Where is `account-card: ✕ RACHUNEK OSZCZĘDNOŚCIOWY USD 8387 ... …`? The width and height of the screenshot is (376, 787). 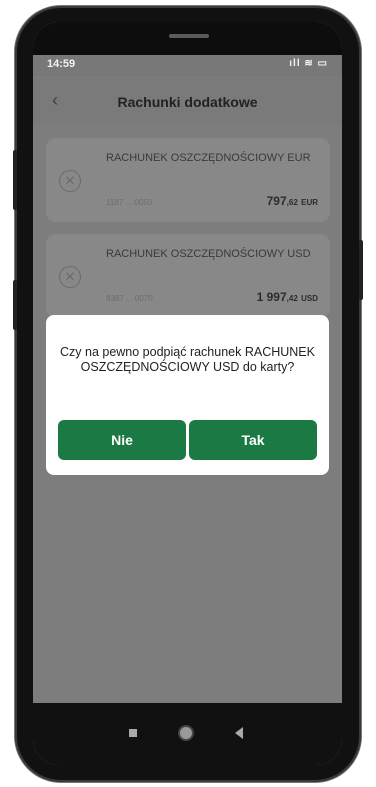 account-card: ✕ RACHUNEK OSZCZĘDNOŚCIOWY USD 8387 ... … is located at coordinates (188, 276).